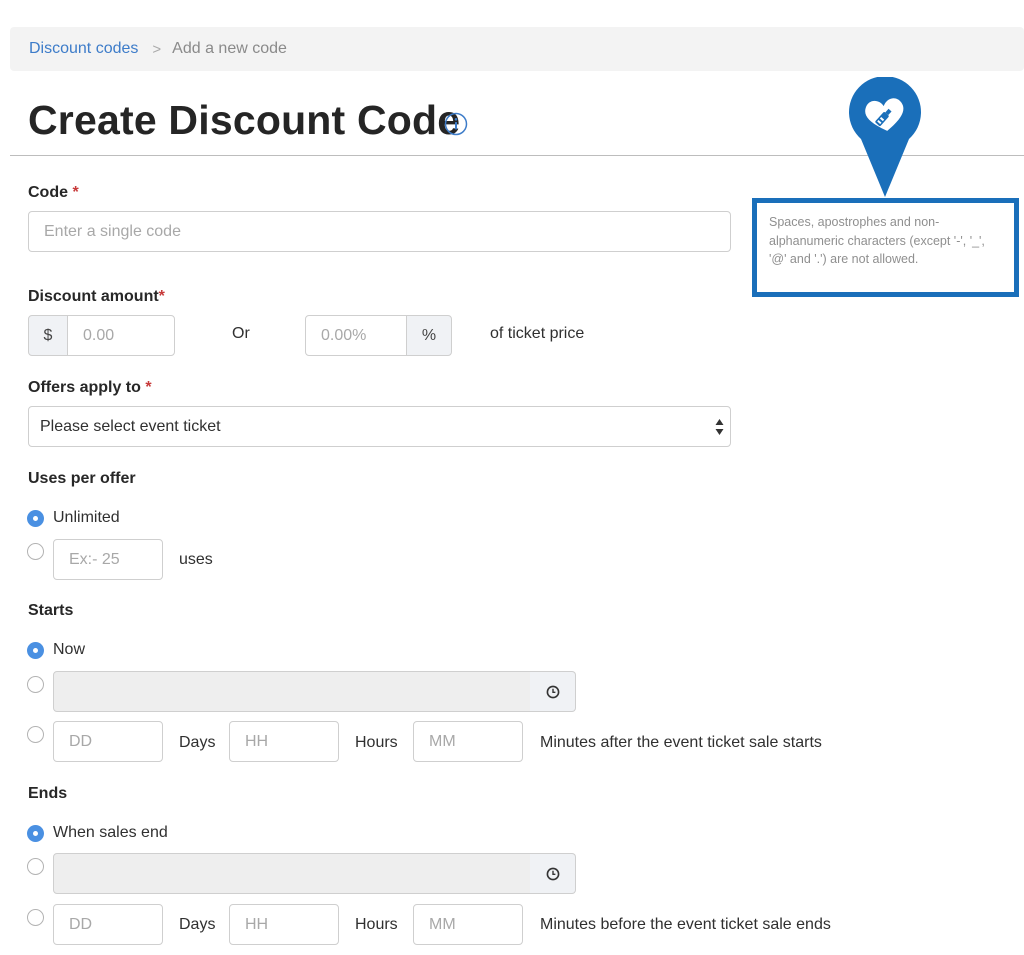 The height and width of the screenshot is (955, 1024). Describe the element at coordinates (69, 649) in the screenshot. I see `starts-now-label: Now` at that location.